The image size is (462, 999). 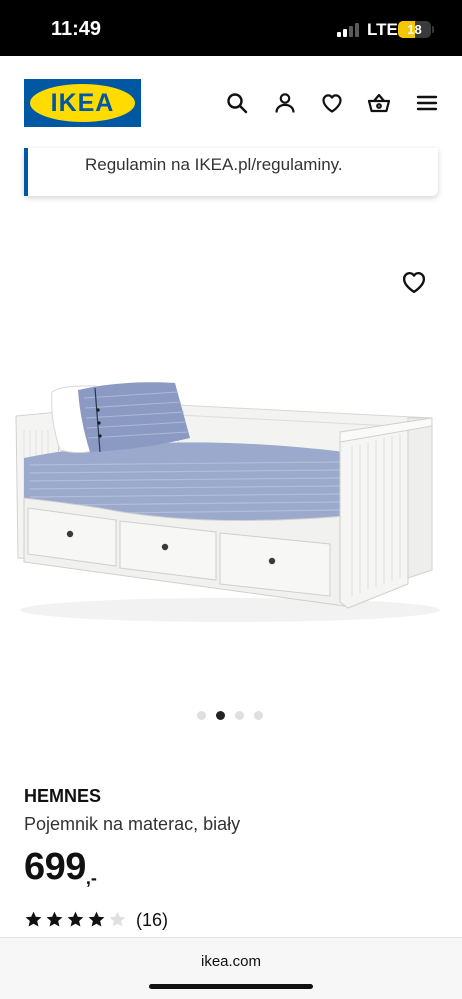 I want to click on logo-text: IKEA, so click(x=82, y=103).